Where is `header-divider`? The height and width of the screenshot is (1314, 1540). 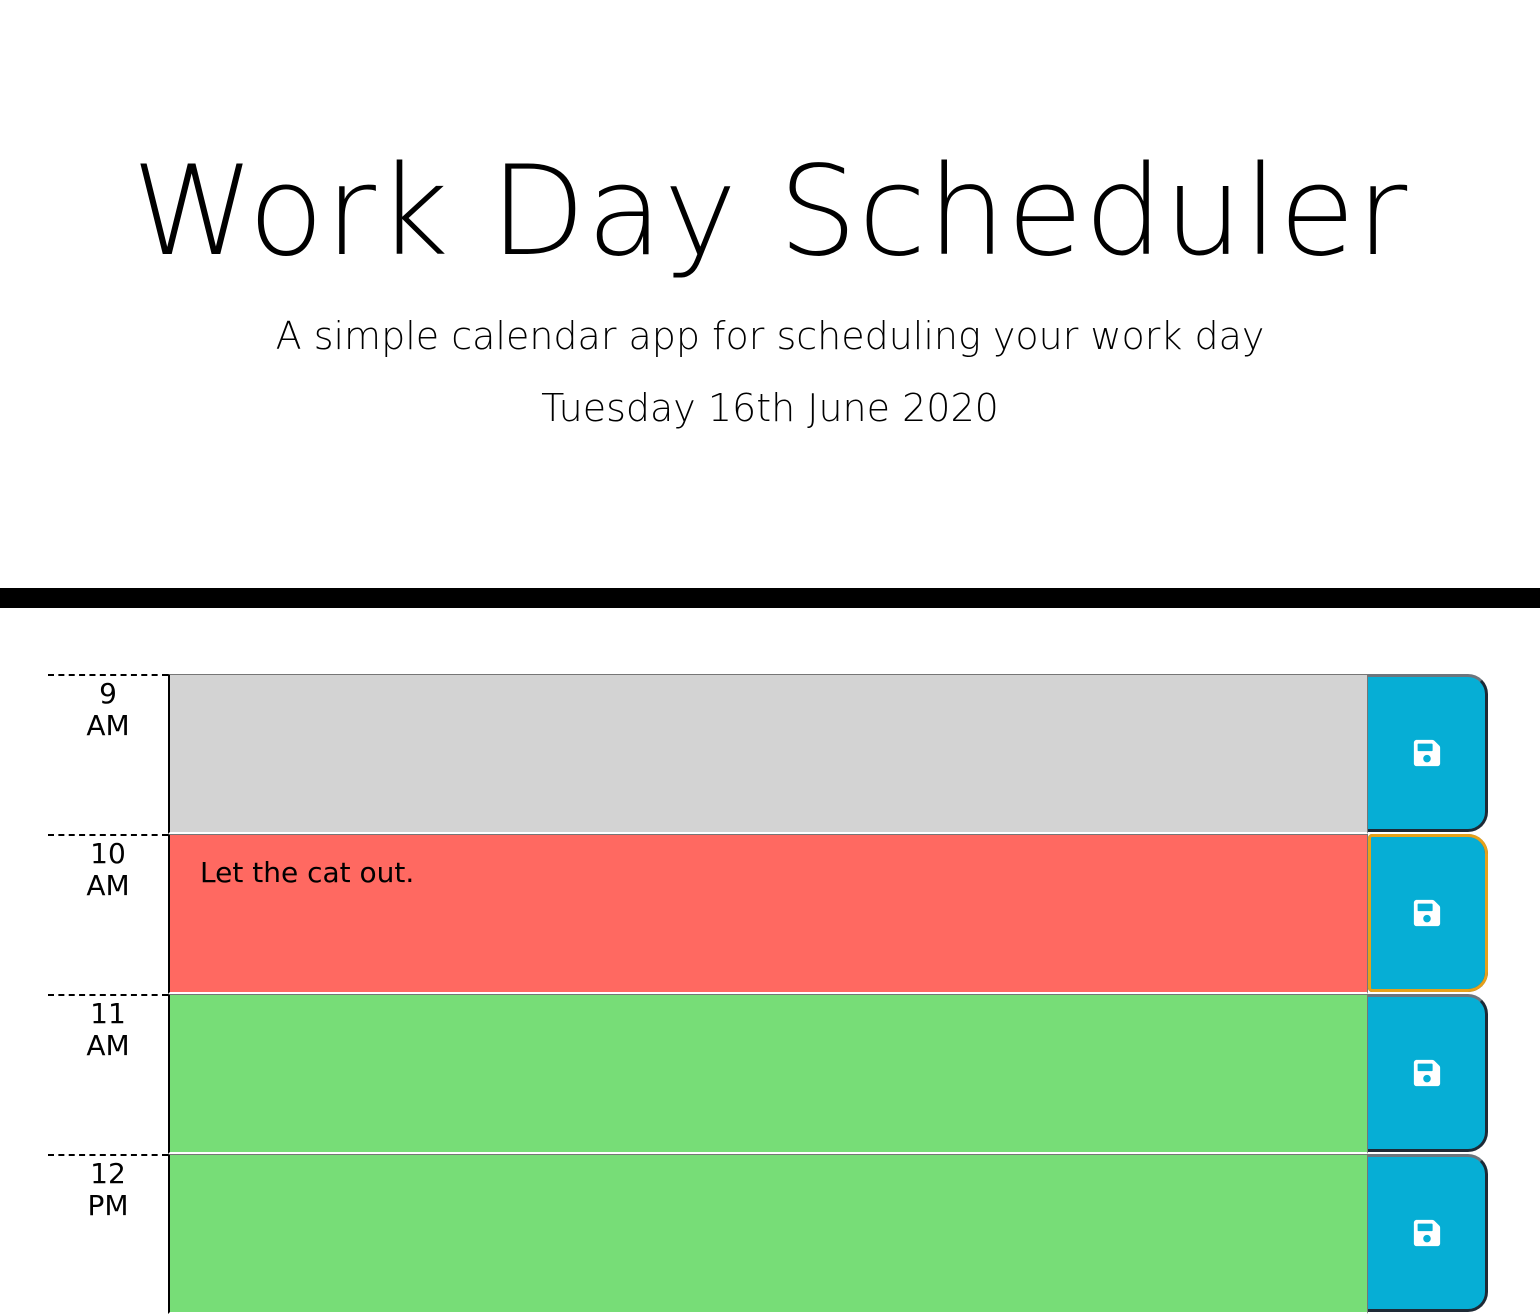
header-divider is located at coordinates (770, 598).